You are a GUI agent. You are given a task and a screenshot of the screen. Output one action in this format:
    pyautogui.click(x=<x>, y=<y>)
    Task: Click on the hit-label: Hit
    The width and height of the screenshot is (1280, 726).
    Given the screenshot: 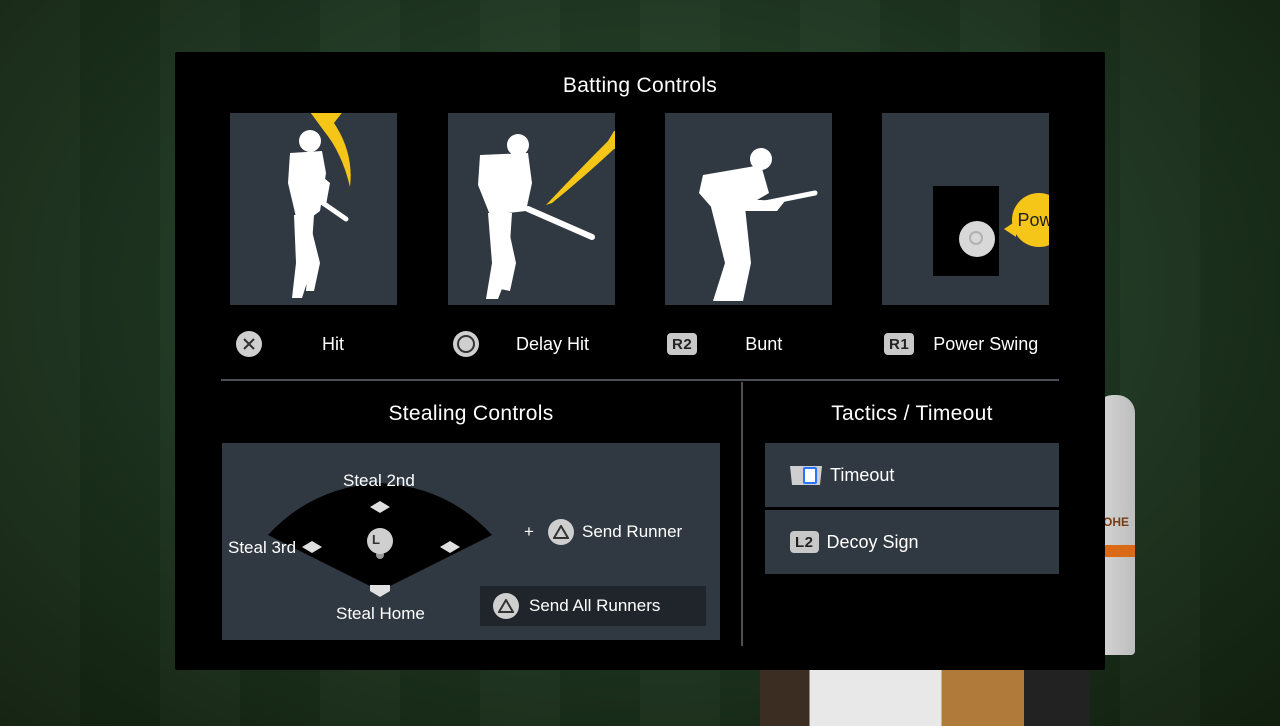 What is the action you would take?
    pyautogui.click(x=333, y=343)
    